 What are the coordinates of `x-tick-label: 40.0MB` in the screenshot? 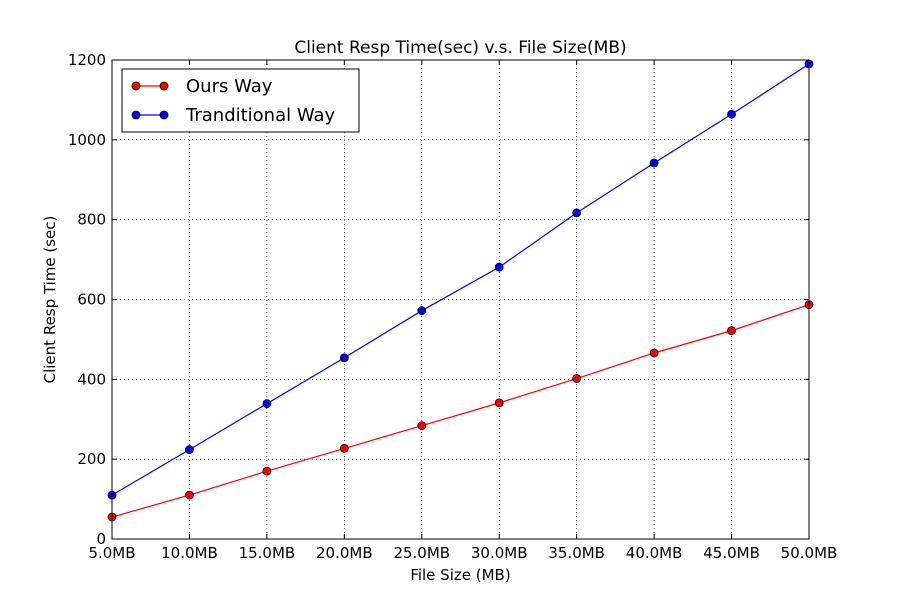 It's located at (654, 553).